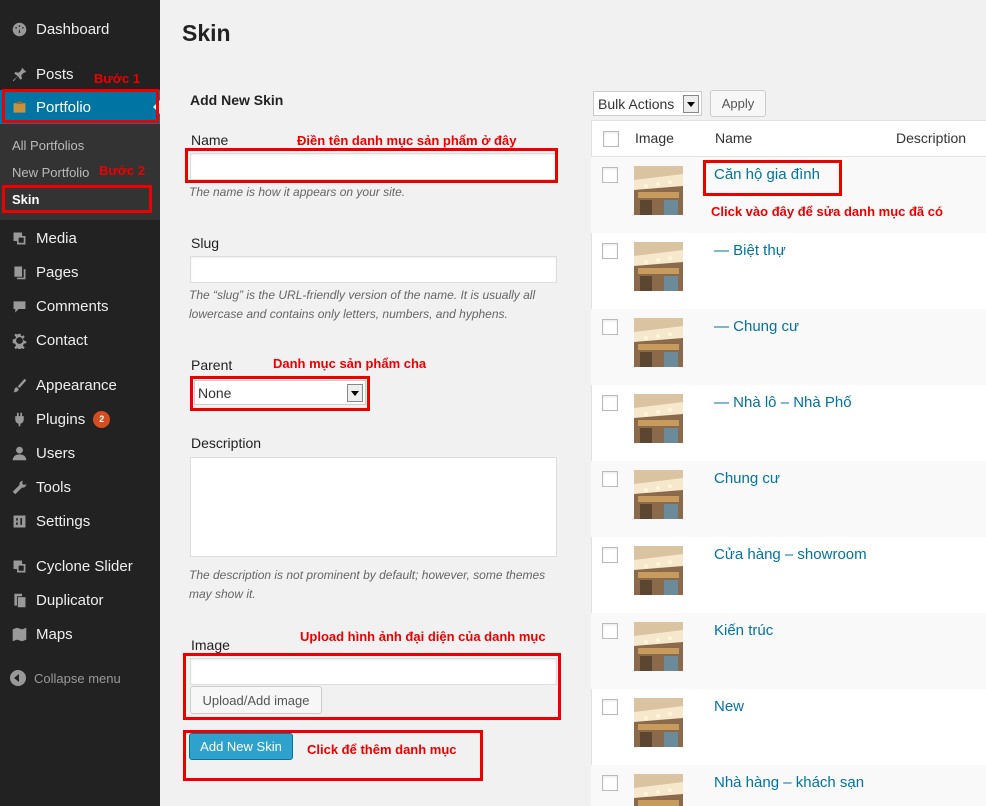 This screenshot has width=986, height=806. I want to click on menu-label: Plugins, so click(61, 419).